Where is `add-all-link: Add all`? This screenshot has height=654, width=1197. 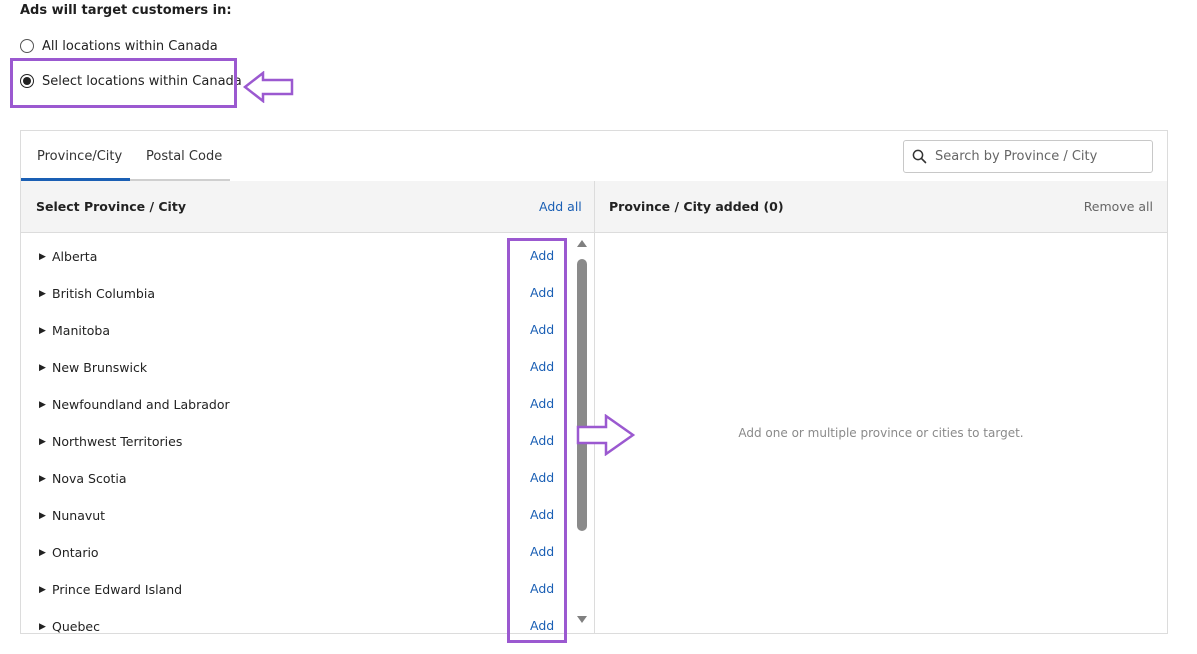
add-all-link: Add all is located at coordinates (560, 206).